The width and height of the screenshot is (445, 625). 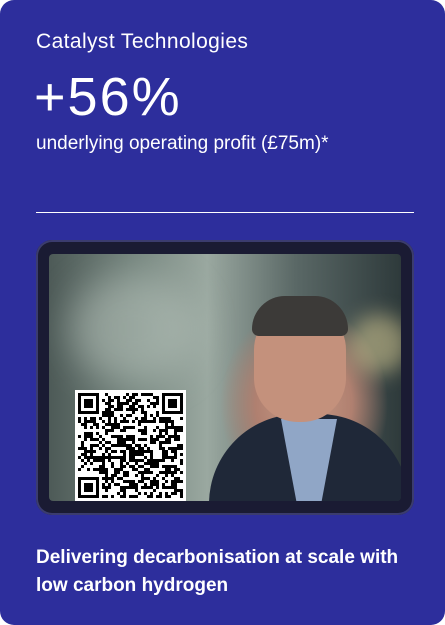 What do you see at coordinates (142, 41) in the screenshot?
I see `segment-title: Catalyst Technologies` at bounding box center [142, 41].